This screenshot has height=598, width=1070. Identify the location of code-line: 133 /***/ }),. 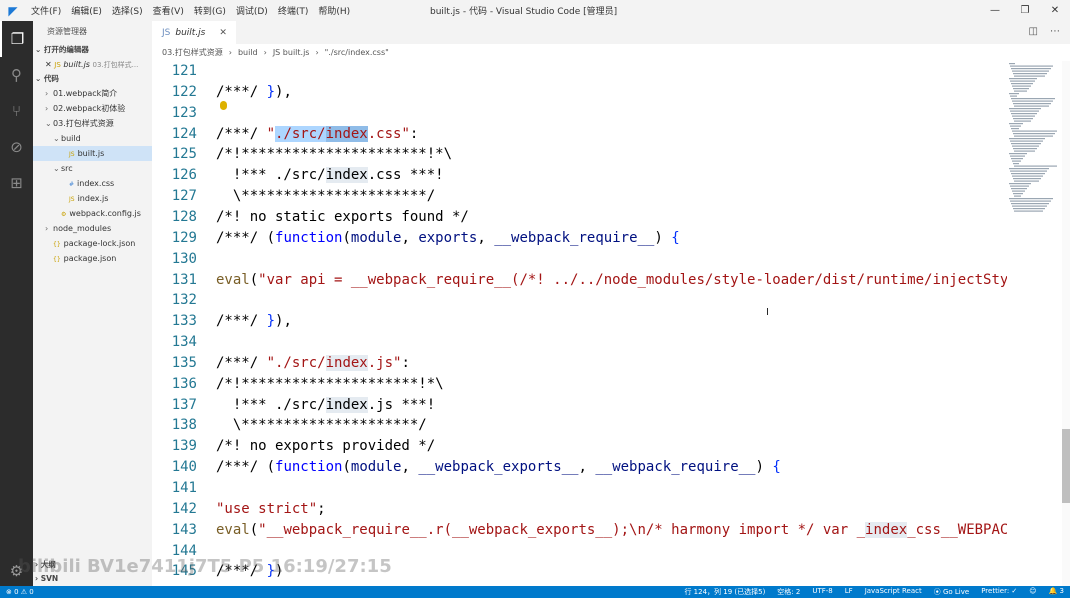
(579, 321).